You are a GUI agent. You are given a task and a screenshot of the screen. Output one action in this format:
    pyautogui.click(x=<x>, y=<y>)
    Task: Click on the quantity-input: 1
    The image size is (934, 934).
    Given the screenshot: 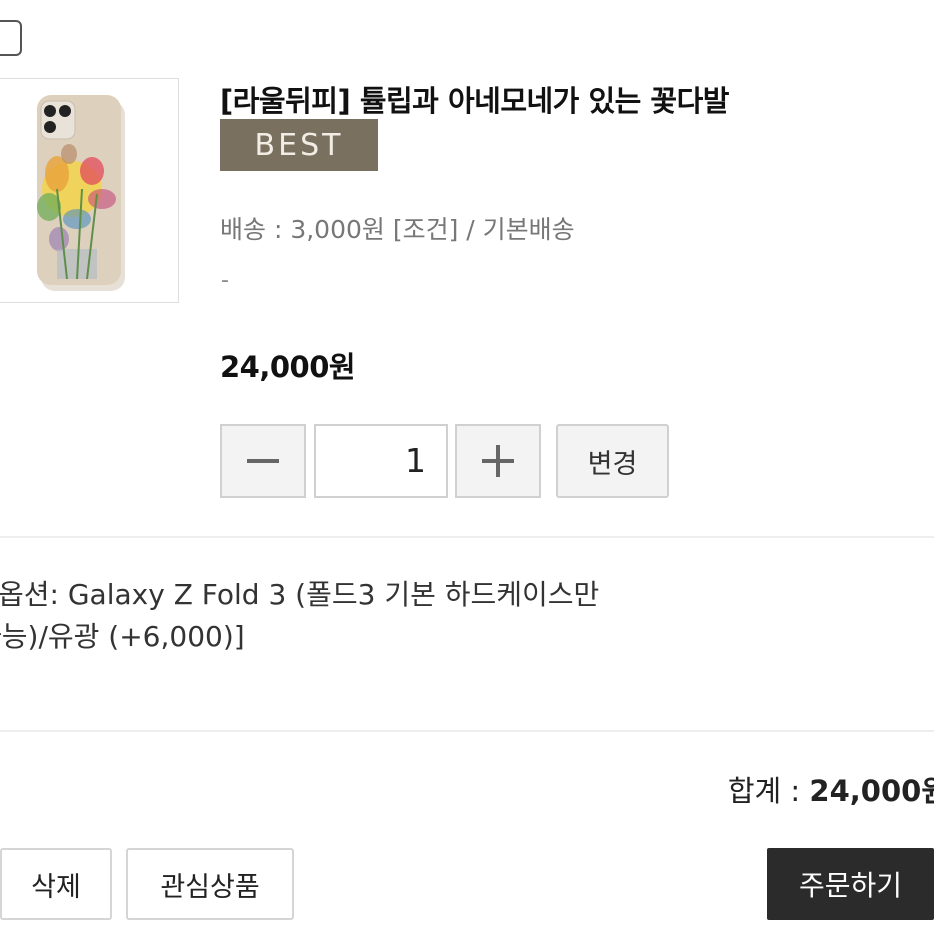 What is the action you would take?
    pyautogui.click(x=381, y=461)
    